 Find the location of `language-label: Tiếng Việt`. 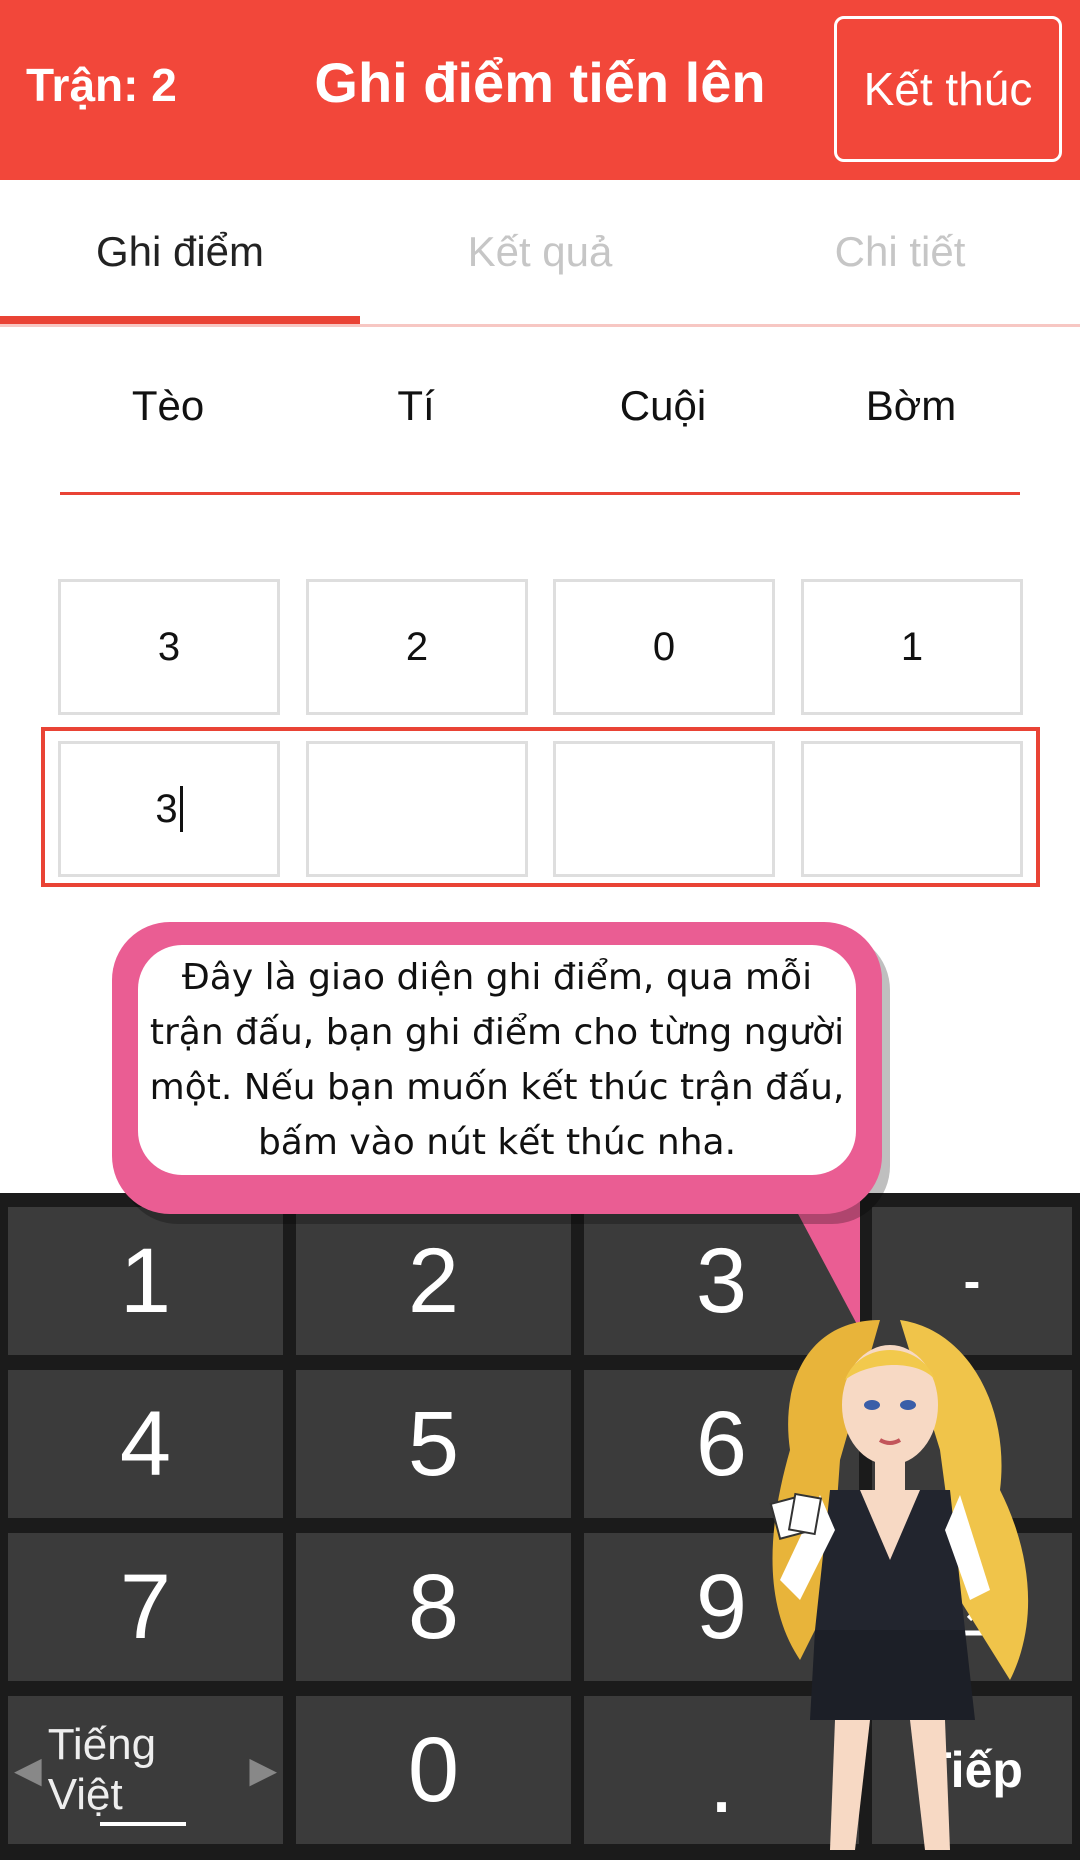

language-label: Tiếng Việt is located at coordinates (102, 1769).